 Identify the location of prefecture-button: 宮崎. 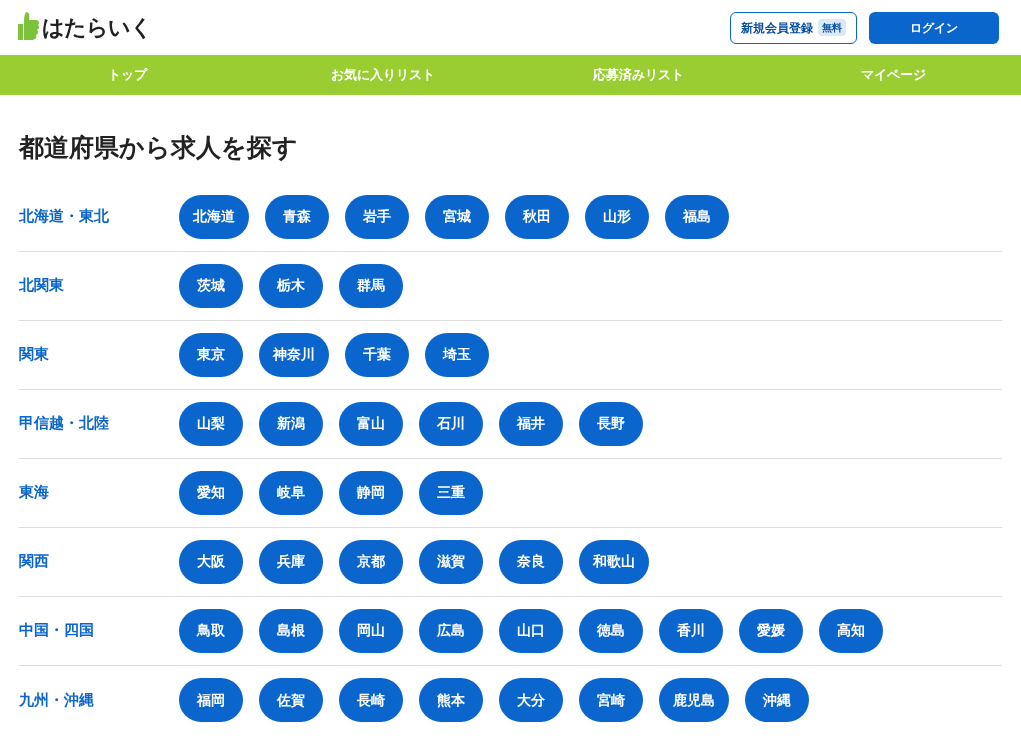
(611, 700).